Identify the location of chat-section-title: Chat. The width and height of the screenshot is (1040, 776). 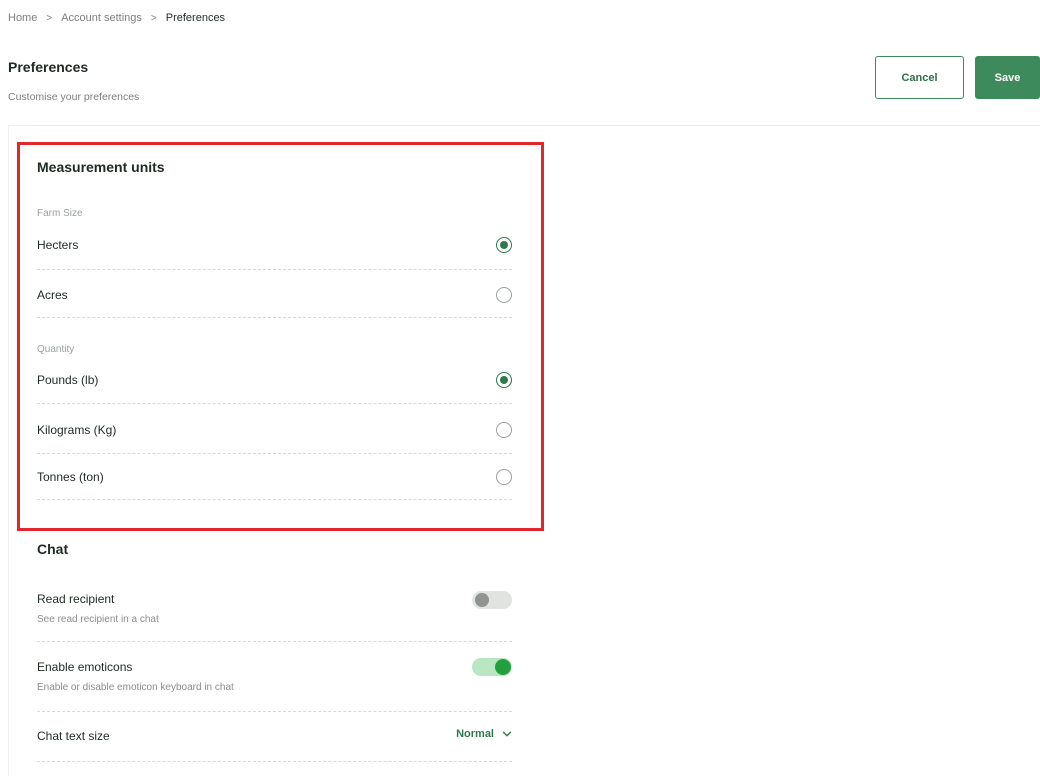
(53, 549).